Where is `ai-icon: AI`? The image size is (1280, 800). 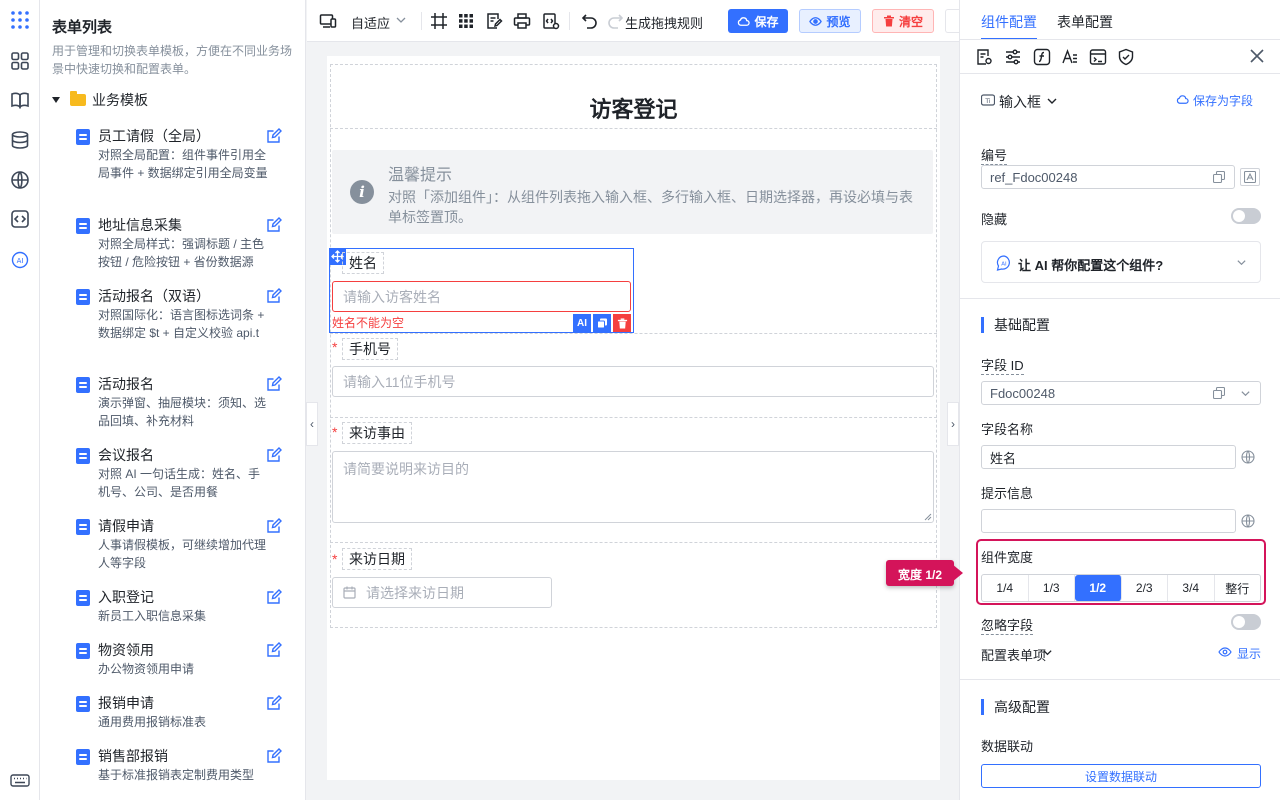
ai-icon: AI is located at coordinates (20, 260).